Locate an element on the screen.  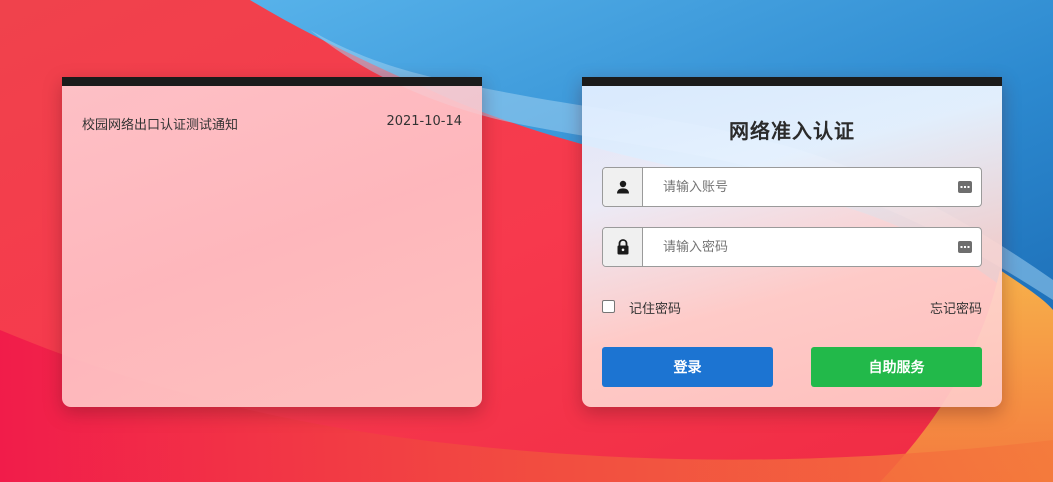
remember-row: 记住密码 忘记密码 is located at coordinates (792, 307).